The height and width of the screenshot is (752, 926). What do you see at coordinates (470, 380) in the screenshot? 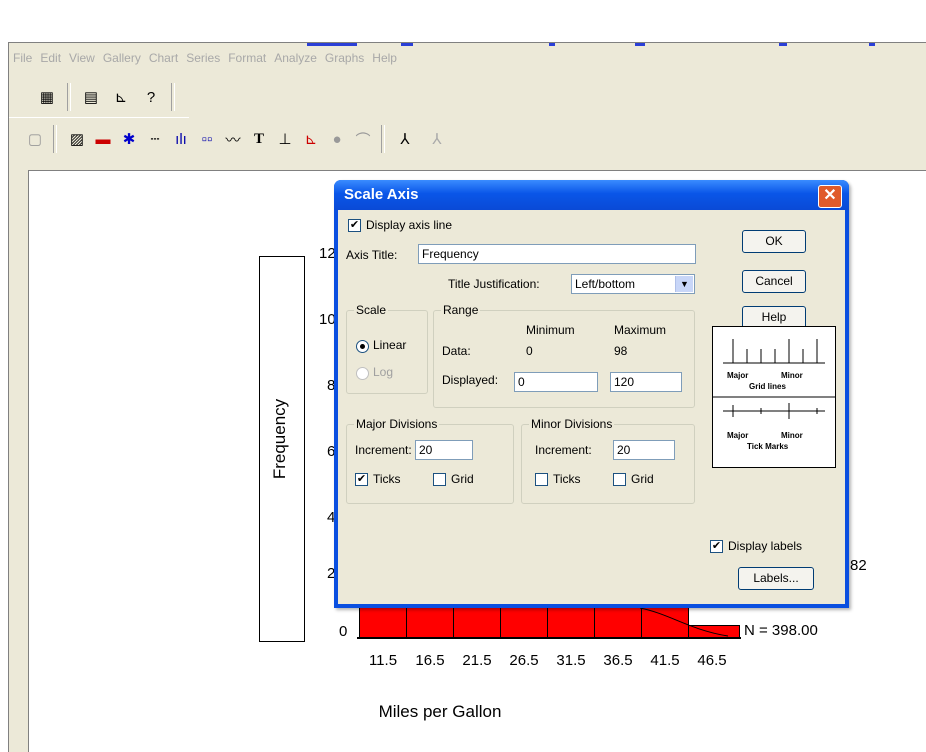
I see `displayed-label: Displayed:` at bounding box center [470, 380].